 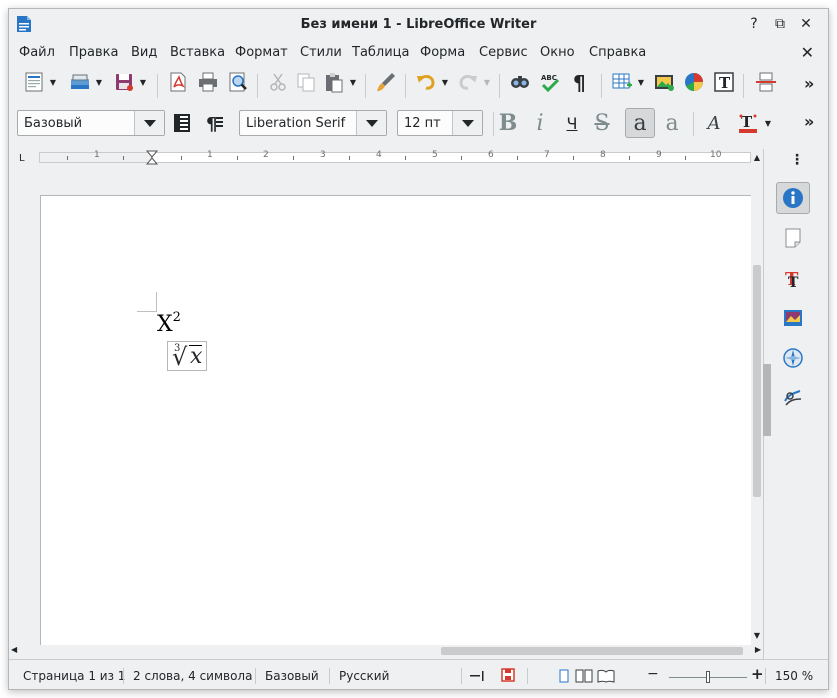 What do you see at coordinates (641, 82) in the screenshot?
I see `insert-table-dropdown-icon: ▼` at bounding box center [641, 82].